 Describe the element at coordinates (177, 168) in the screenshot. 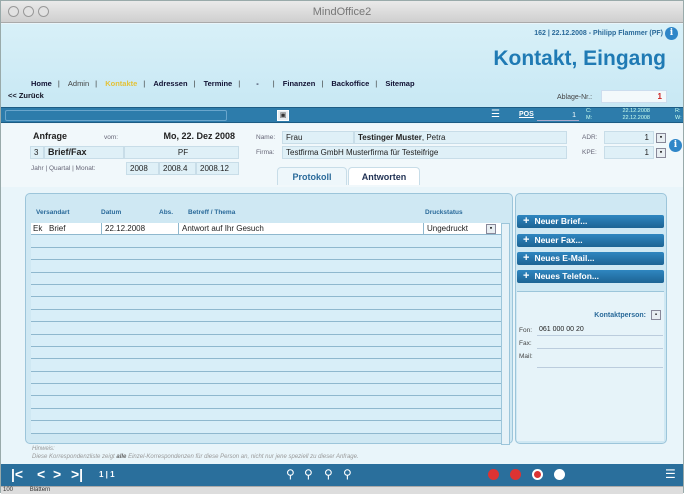

I see `quarter-field: 2008.4` at that location.